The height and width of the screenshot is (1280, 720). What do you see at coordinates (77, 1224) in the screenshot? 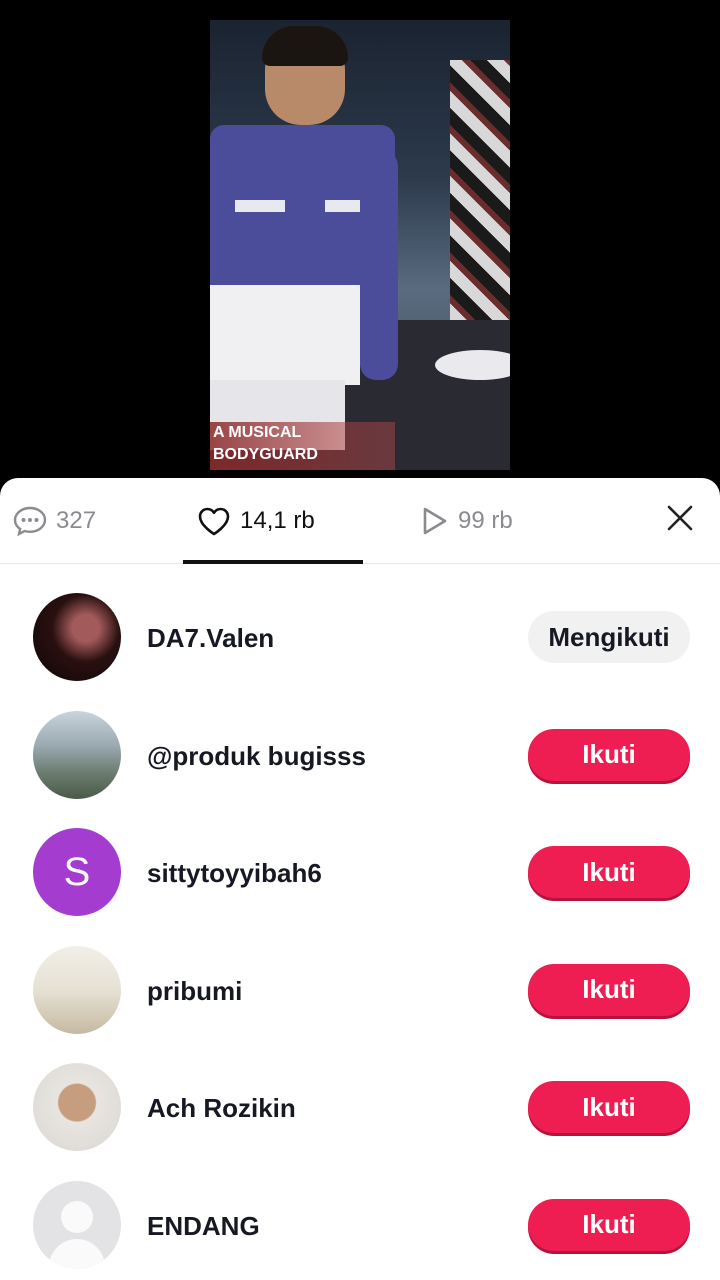
I see `default-avatar-icon` at bounding box center [77, 1224].